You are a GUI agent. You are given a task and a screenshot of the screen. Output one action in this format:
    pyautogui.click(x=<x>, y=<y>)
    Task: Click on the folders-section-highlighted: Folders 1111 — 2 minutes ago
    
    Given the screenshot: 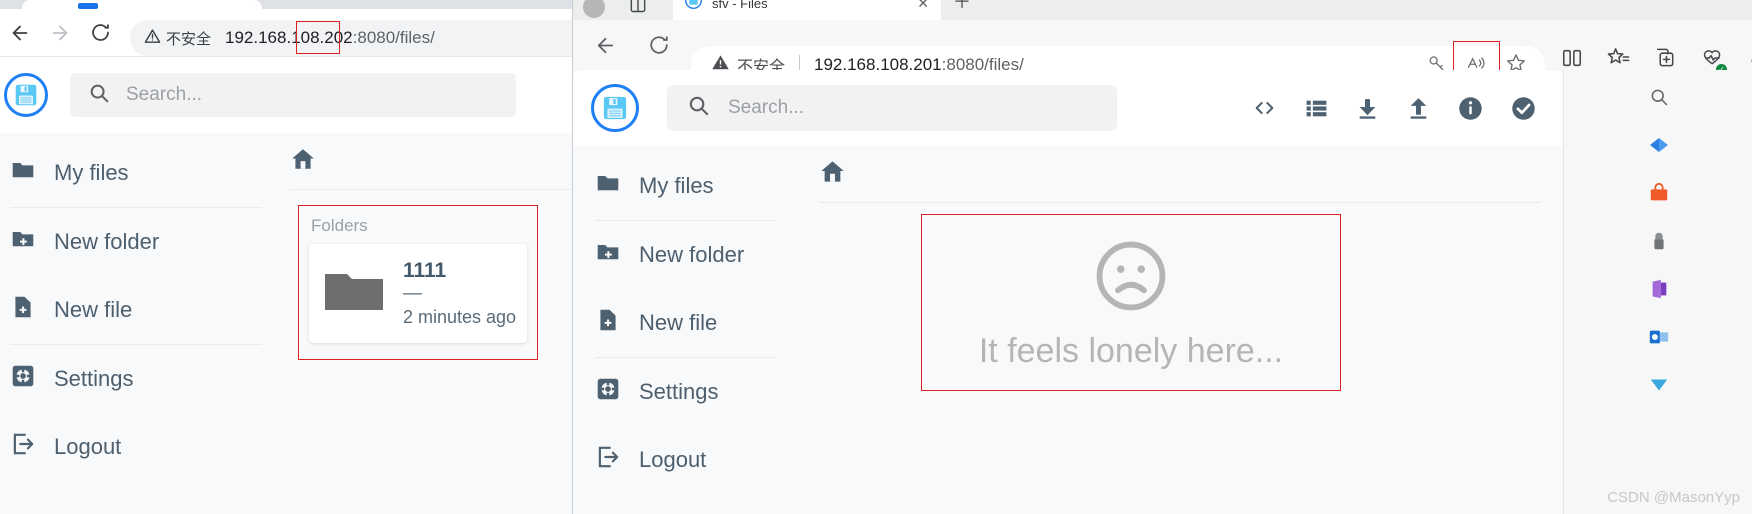 What is the action you would take?
    pyautogui.click(x=418, y=283)
    